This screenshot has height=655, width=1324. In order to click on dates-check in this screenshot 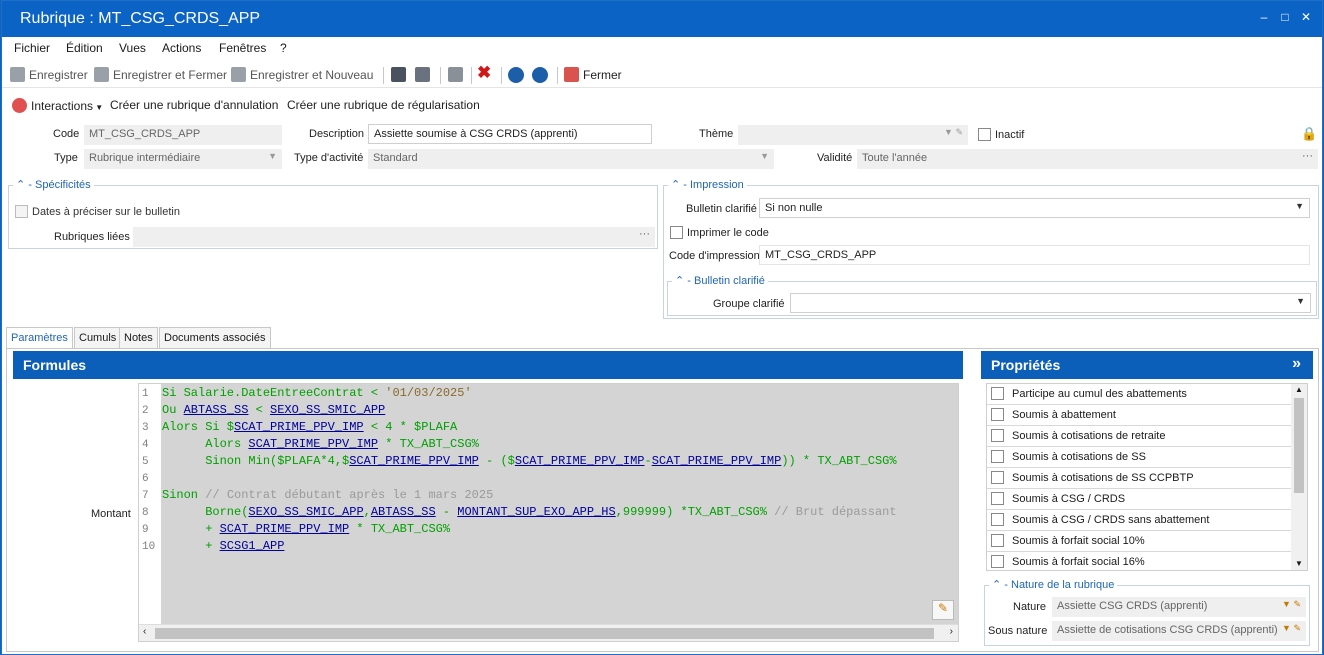, I will do `click(21, 211)`.